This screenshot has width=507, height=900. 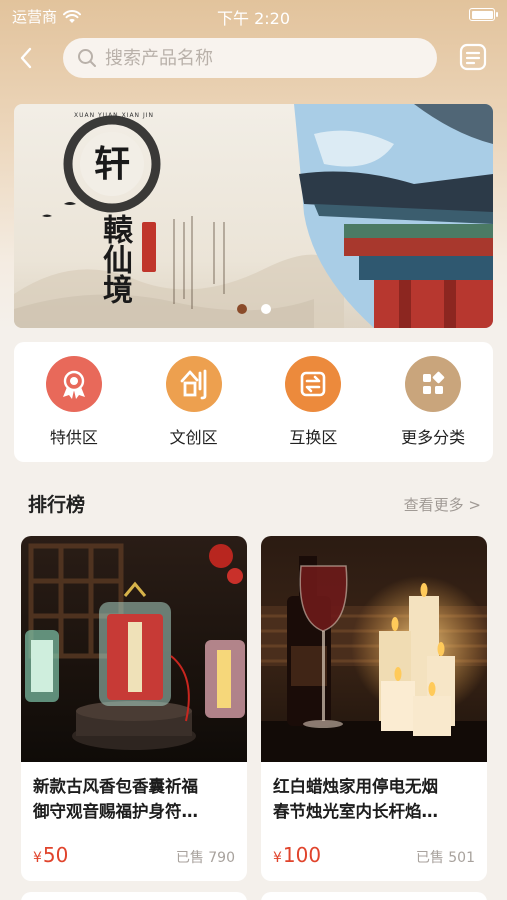 What do you see at coordinates (115, 786) in the screenshot?
I see `product-title-line: 新款古风香包香囊祈福` at bounding box center [115, 786].